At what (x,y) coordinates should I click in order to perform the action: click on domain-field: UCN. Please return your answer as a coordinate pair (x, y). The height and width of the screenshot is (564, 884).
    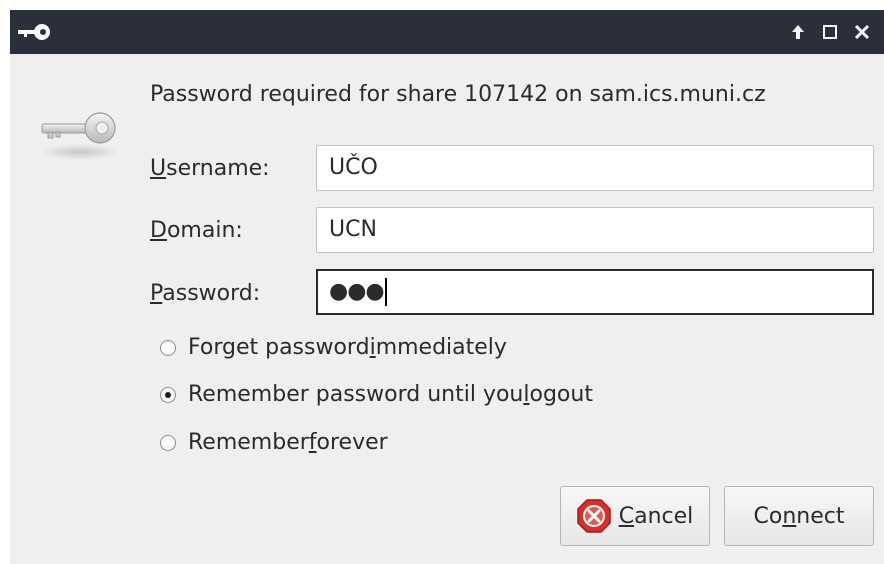
    Looking at the image, I should click on (595, 230).